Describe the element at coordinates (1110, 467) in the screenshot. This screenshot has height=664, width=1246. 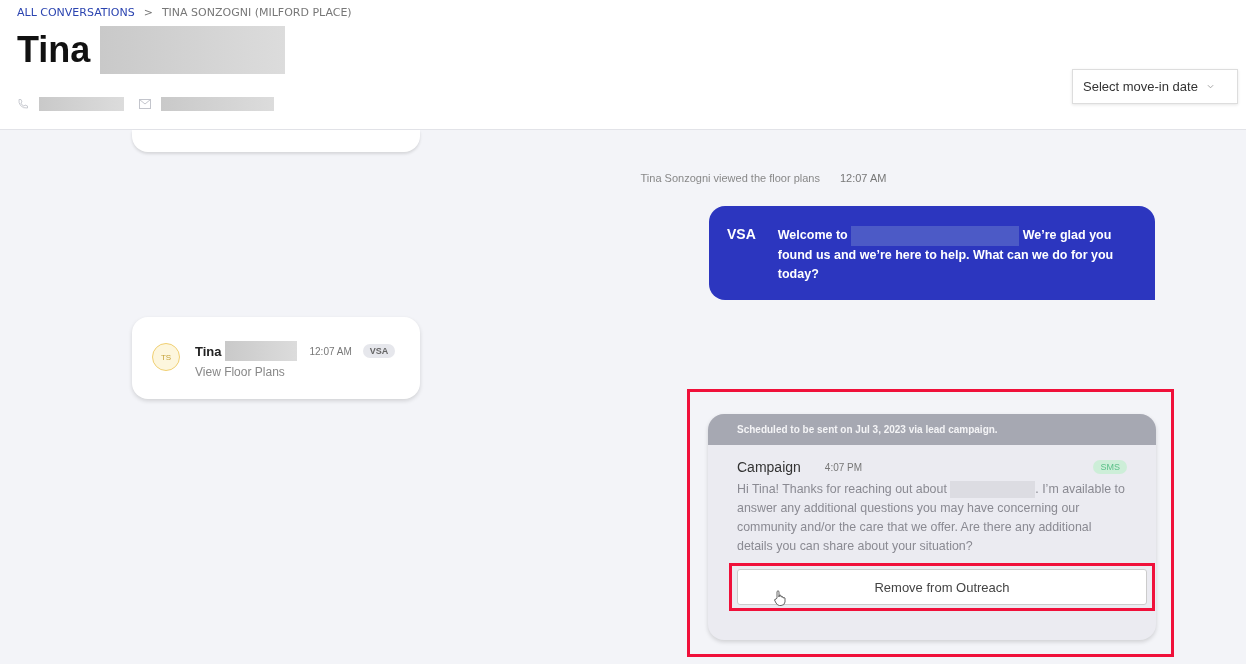
I see `channel-tag: SMS` at that location.